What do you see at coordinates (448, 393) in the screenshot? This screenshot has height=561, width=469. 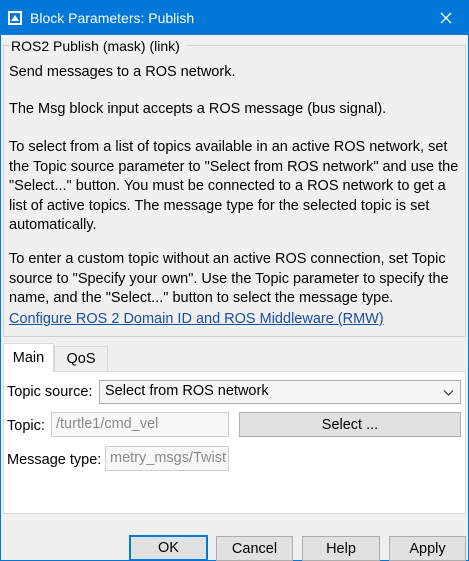 I see `chevron-down-icon` at bounding box center [448, 393].